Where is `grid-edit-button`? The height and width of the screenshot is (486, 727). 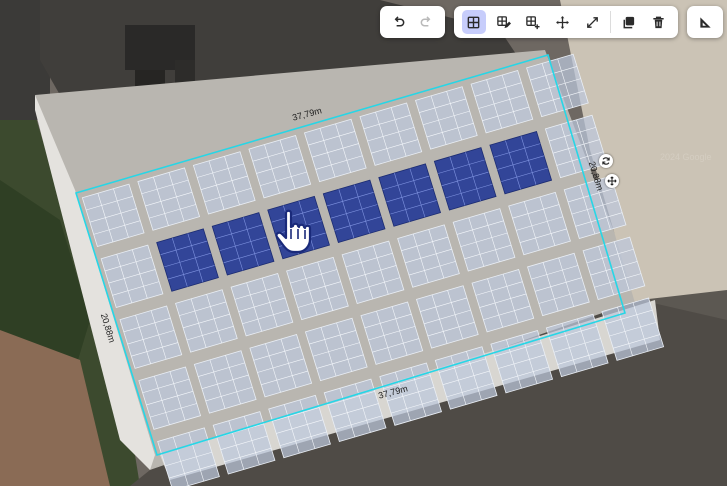 grid-edit-button is located at coordinates (503, 22).